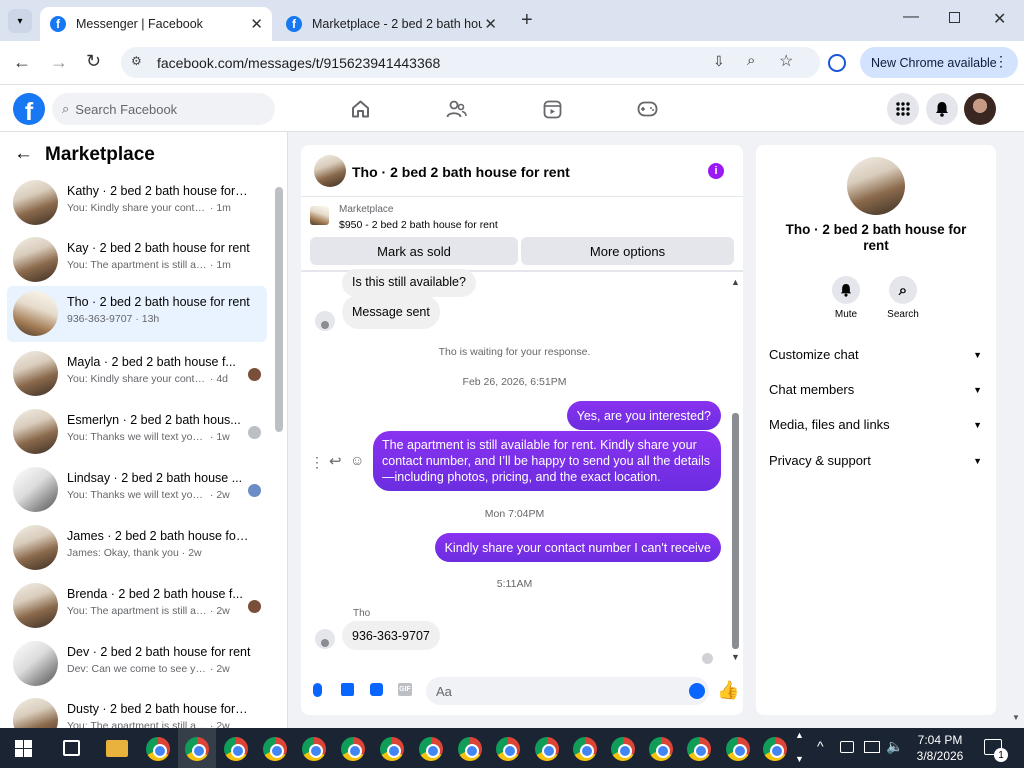 The image size is (1024, 768). I want to click on meet-now-icon, so click(847, 747).